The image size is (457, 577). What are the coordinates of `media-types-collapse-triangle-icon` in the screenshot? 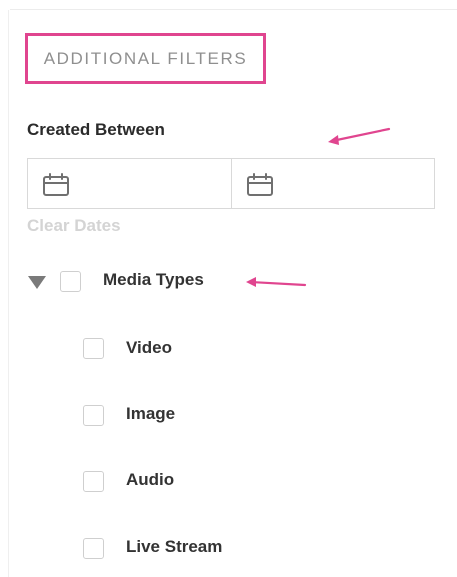 It's located at (37, 282).